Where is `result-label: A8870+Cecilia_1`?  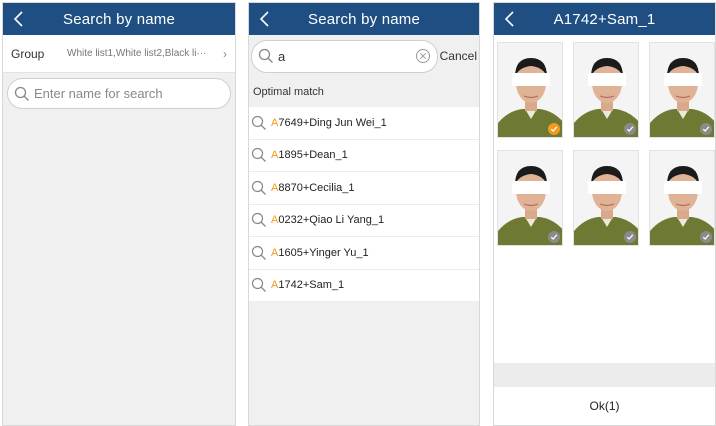
result-label: A8870+Cecilia_1 is located at coordinates (312, 188).